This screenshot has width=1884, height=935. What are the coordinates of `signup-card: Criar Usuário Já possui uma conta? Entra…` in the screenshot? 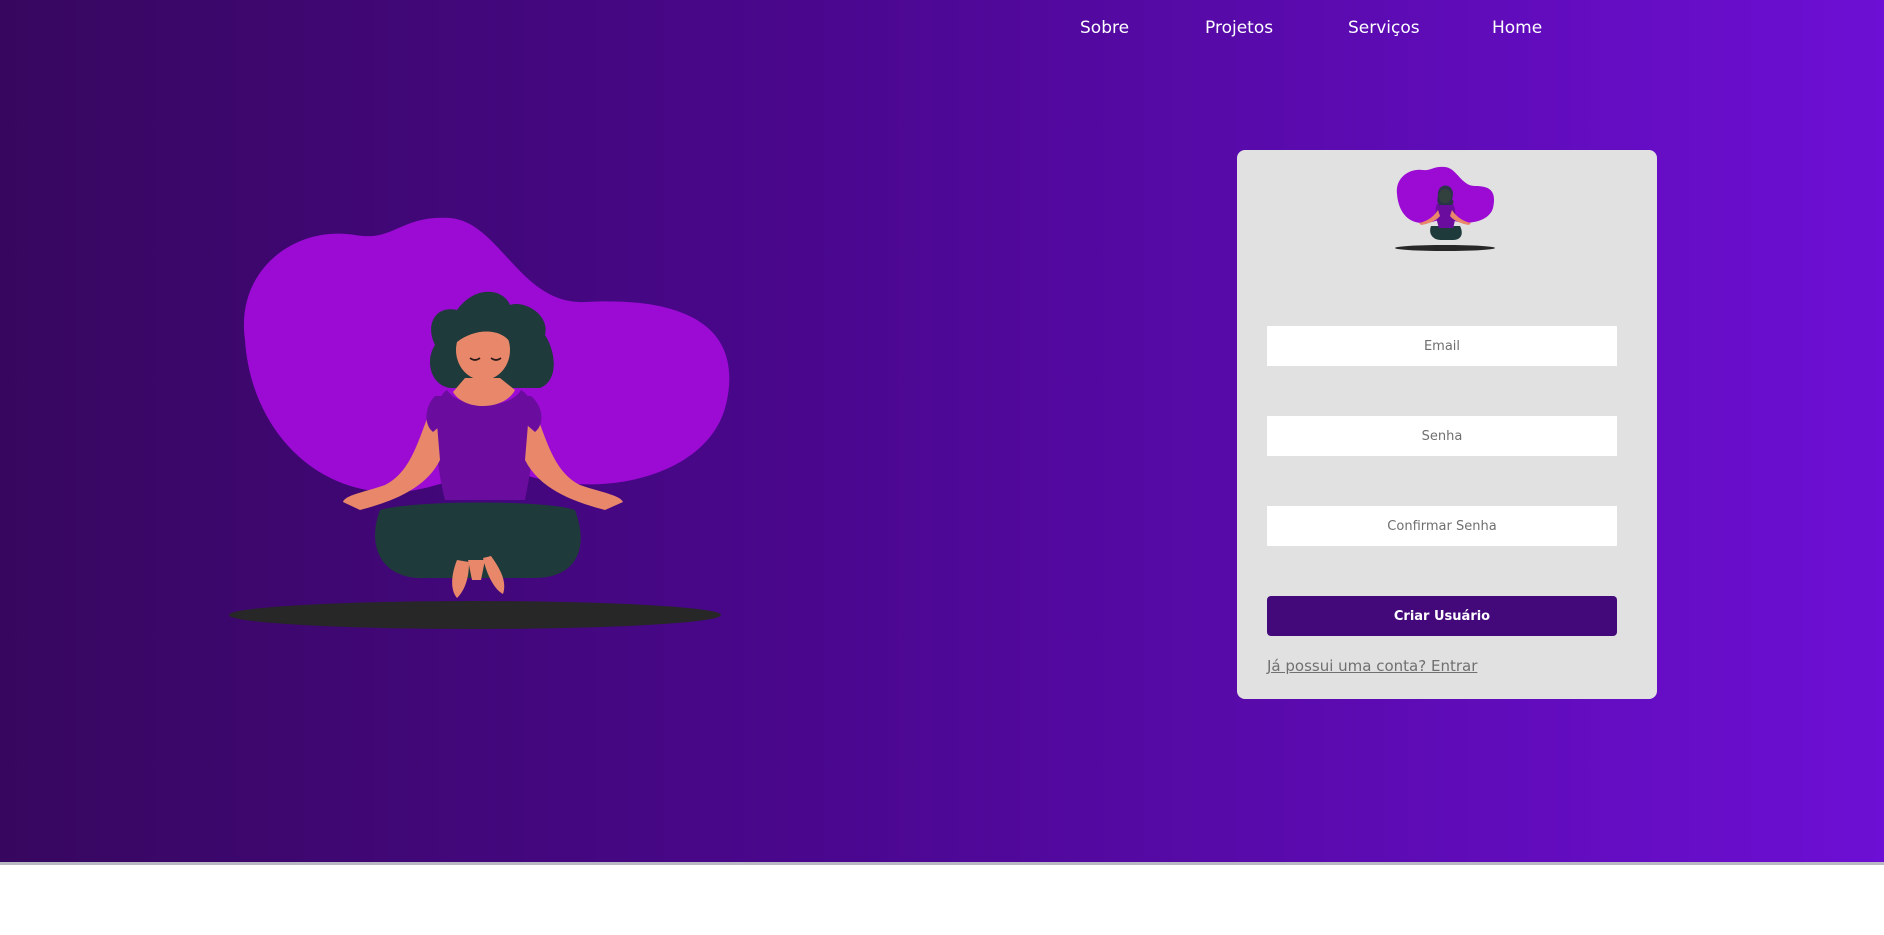 It's located at (1447, 424).